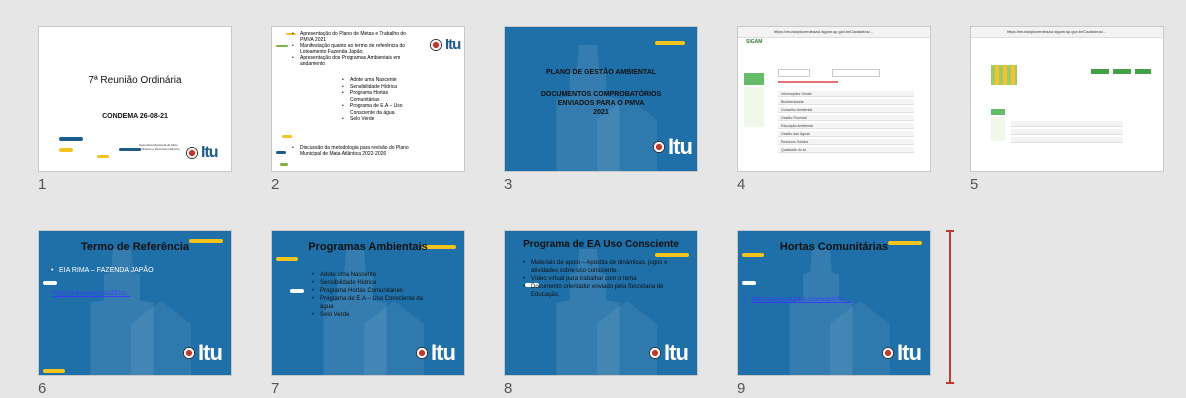  Describe the element at coordinates (846, 142) in the screenshot. I see `table-row: Resíduos Sólidos` at that location.